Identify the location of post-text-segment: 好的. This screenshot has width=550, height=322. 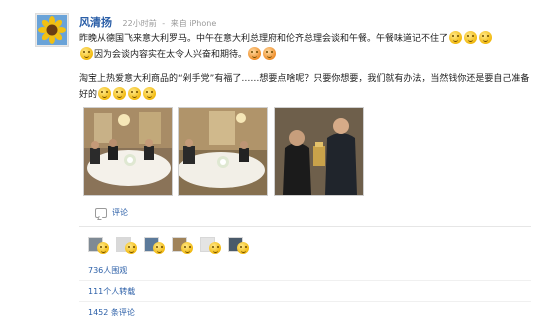
(88, 95).